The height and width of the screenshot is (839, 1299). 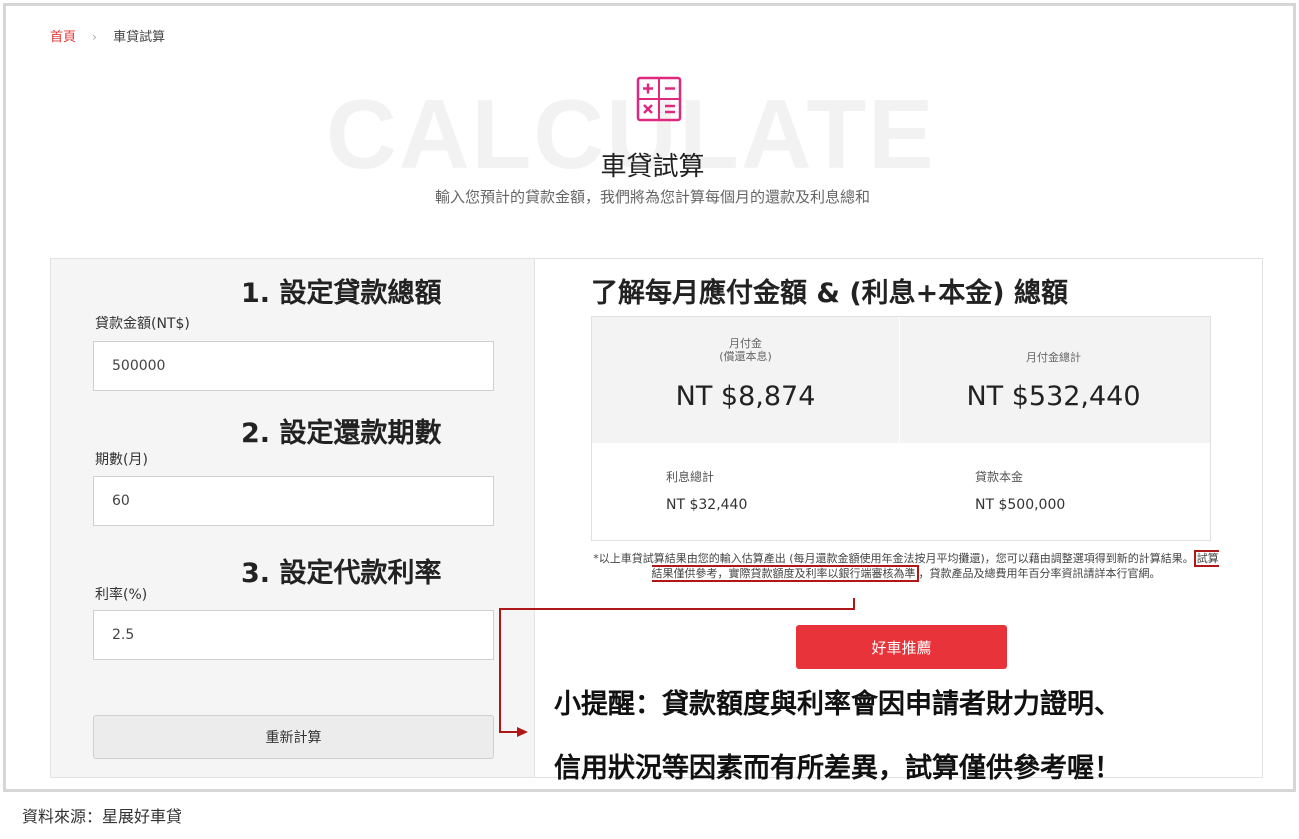 What do you see at coordinates (94, 37) in the screenshot?
I see `chevron-right-icon: ›` at bounding box center [94, 37].